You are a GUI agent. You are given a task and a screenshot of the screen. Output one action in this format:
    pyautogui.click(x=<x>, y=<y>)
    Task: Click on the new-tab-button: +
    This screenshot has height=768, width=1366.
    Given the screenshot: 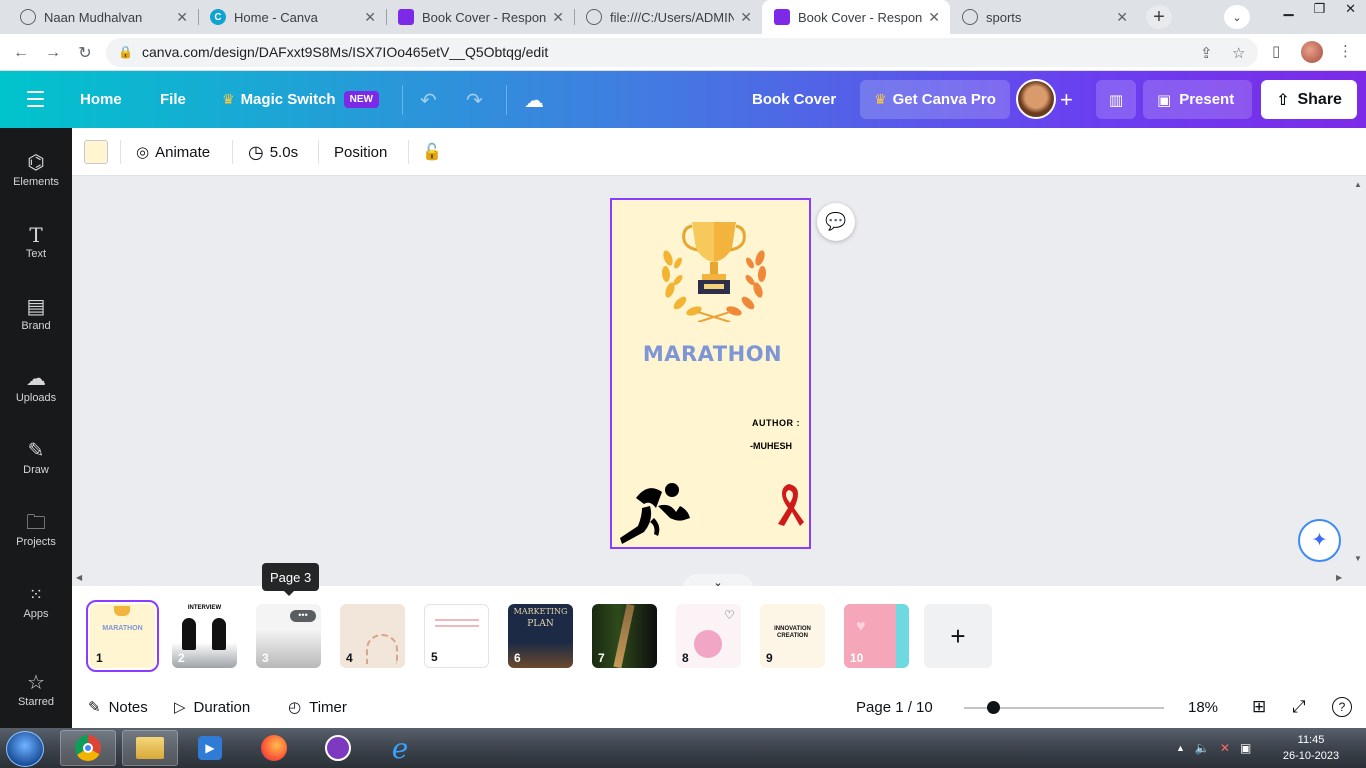 What is the action you would take?
    pyautogui.click(x=1159, y=17)
    